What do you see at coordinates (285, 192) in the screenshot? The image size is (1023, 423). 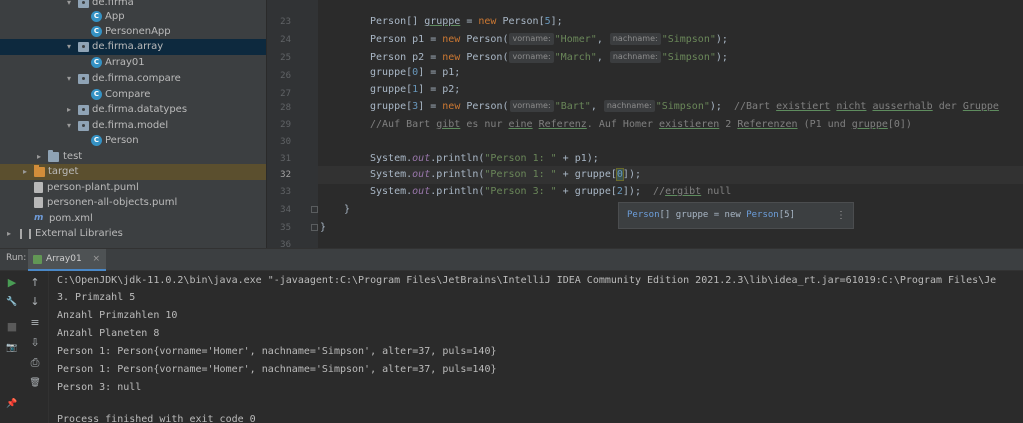 I see `line-number: 33` at bounding box center [285, 192].